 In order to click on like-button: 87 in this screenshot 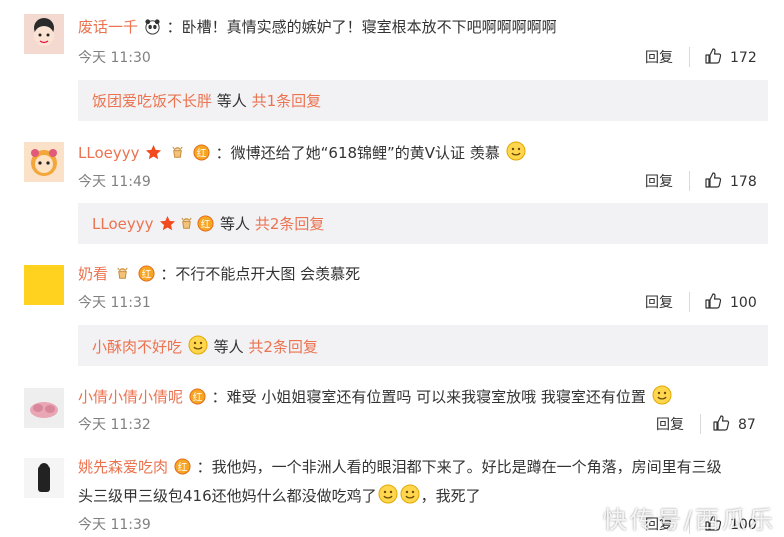, I will do `click(734, 423)`.